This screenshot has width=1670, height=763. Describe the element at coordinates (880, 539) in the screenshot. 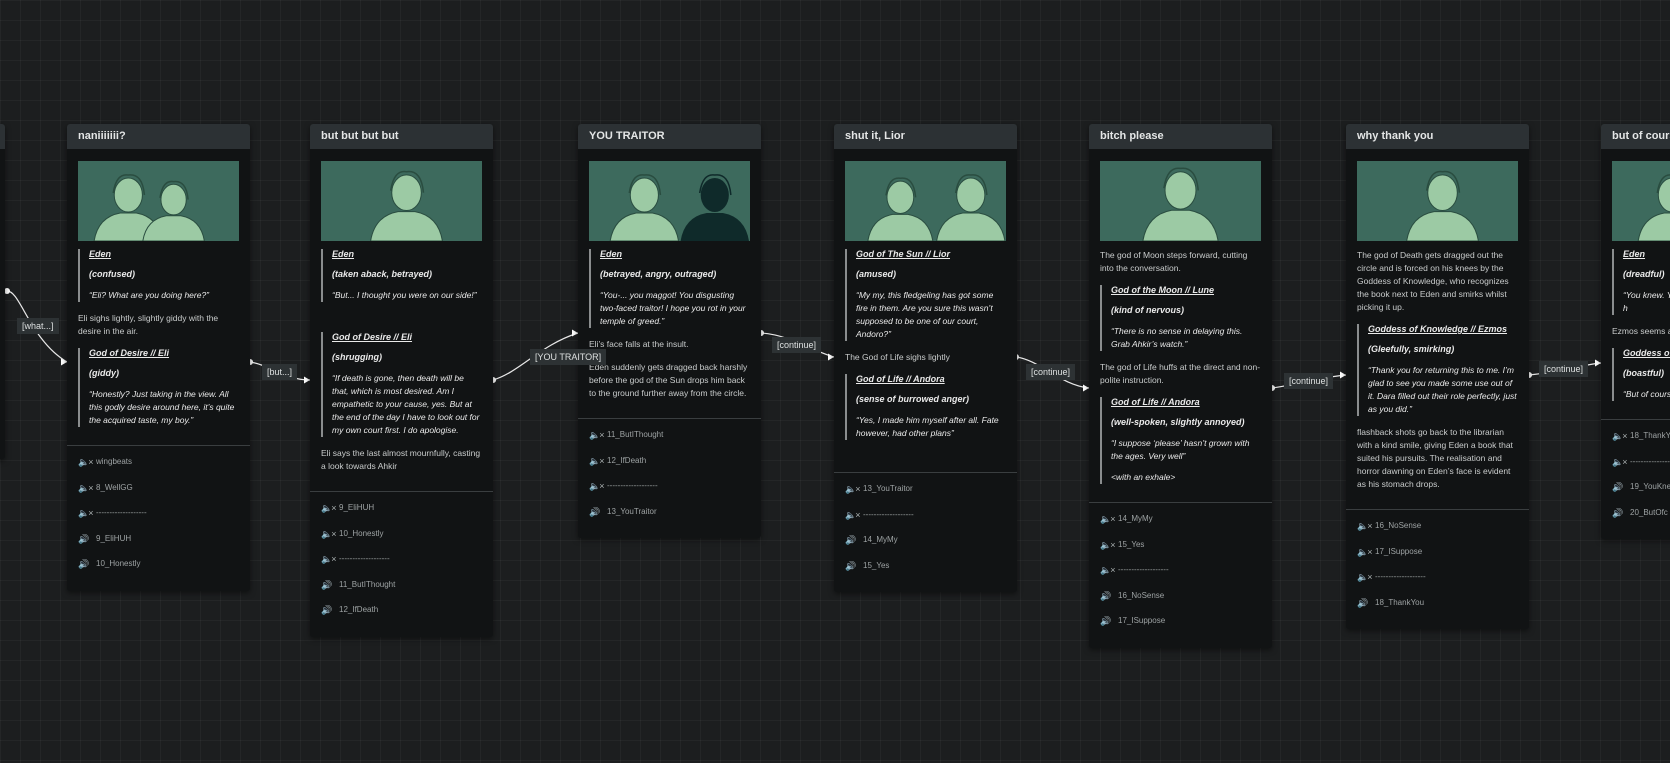

I see `audio-track-label: 14_MyMy` at that location.